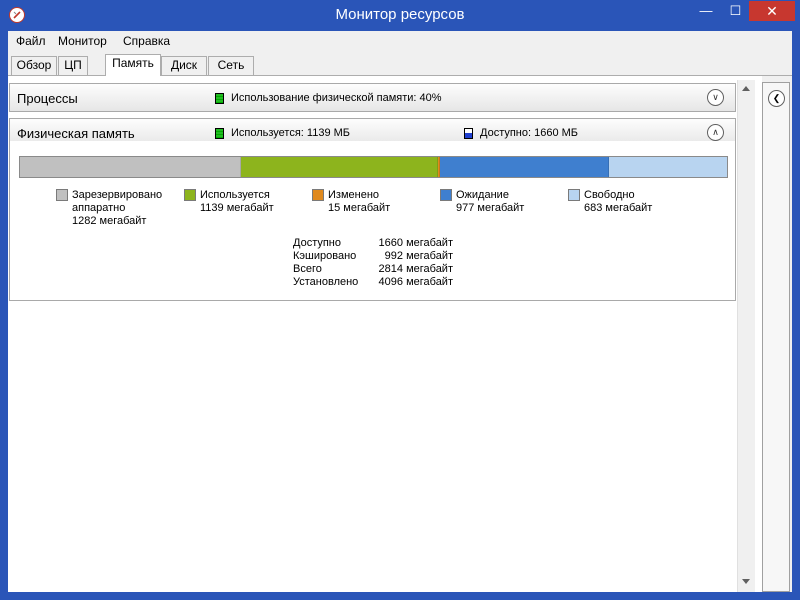 This screenshot has width=800, height=600. Describe the element at coordinates (34, 65) in the screenshot. I see `tab-overview: Обзор` at that location.